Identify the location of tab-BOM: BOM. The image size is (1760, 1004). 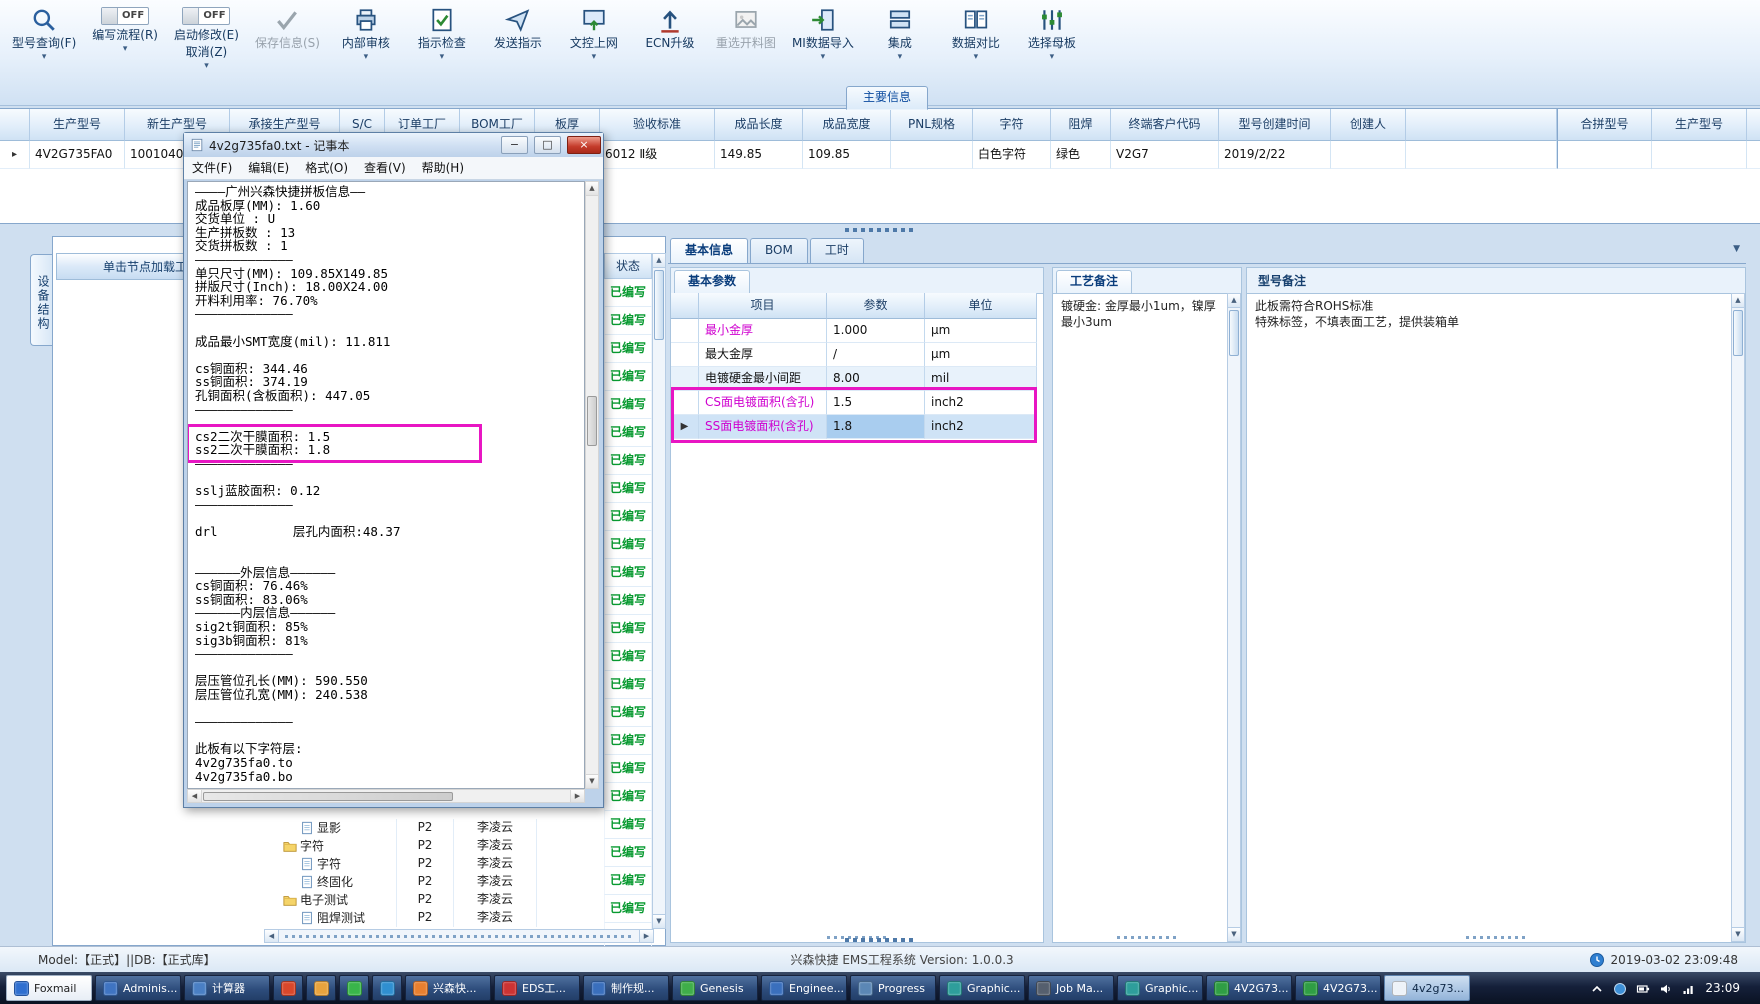
(779, 250).